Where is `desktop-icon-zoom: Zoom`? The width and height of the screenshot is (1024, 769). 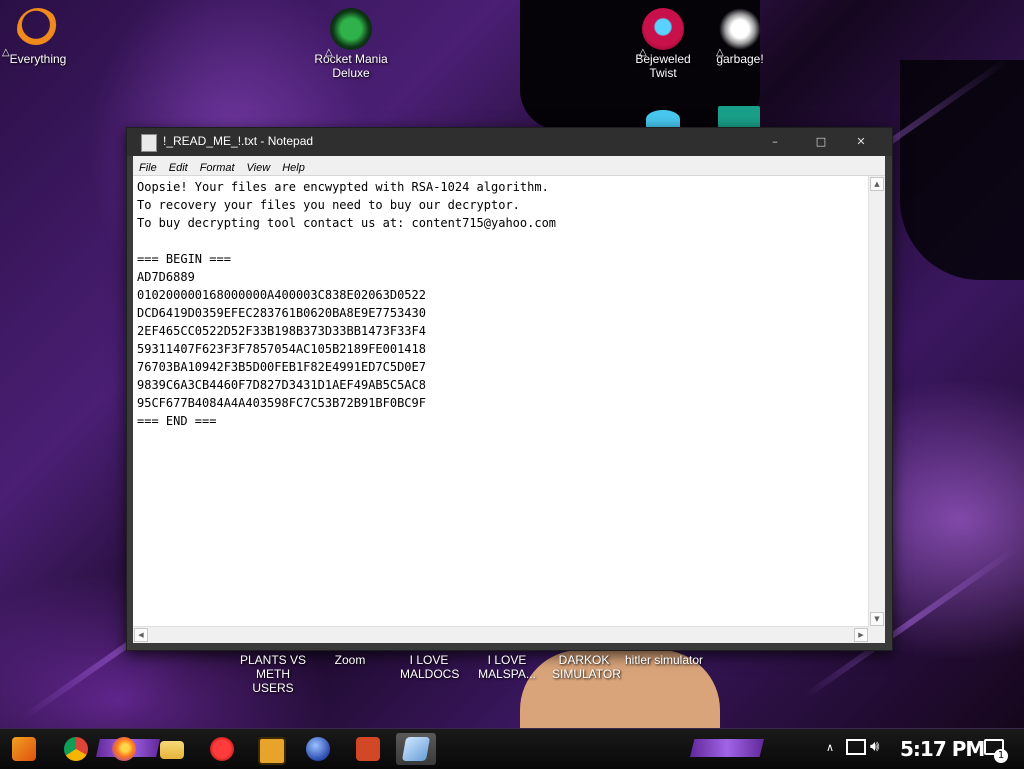
desktop-icon-zoom: Zoom is located at coordinates (350, 660).